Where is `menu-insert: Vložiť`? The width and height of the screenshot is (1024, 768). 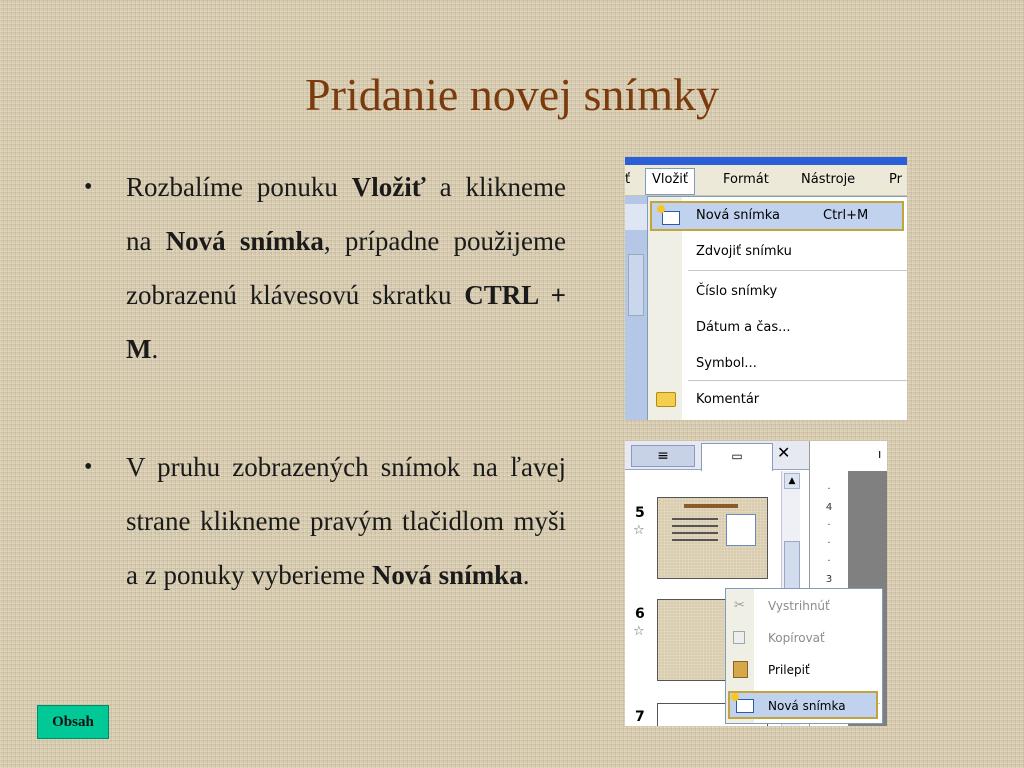
menu-insert: Vložiť is located at coordinates (670, 181).